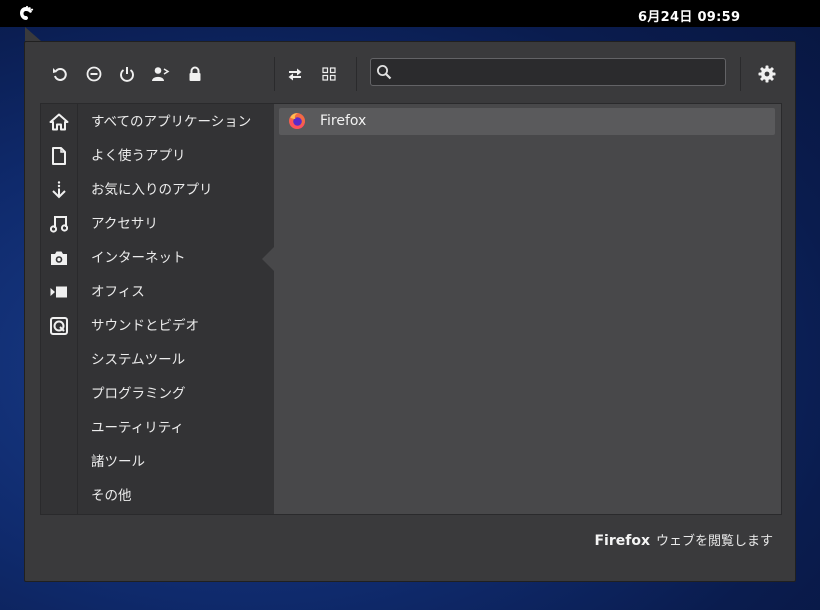  What do you see at coordinates (59, 224) in the screenshot?
I see `music-note-icon` at bounding box center [59, 224].